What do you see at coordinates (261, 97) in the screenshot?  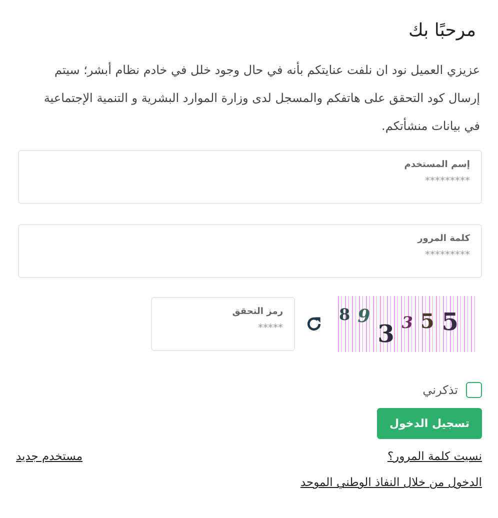 I see `notice-text: عزيزي العميل نود ان نلفت عنايتكم بأنه في حال وجود خلل في خادم نظام أبشر؛ سيتم إرسال كود التحقق على هاتفكم والمسجل لدى وزارة الموارد البشرية و التنمية الإجتماعية في بيانات منشأتكم.` at bounding box center [261, 97].